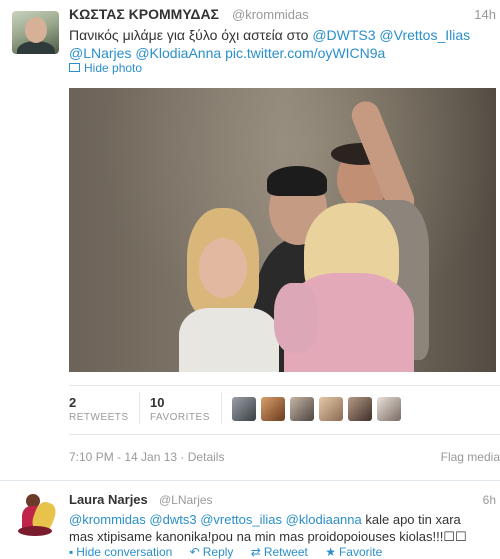  What do you see at coordinates (172, 519) in the screenshot?
I see `mention-link: @dwts3` at bounding box center [172, 519].